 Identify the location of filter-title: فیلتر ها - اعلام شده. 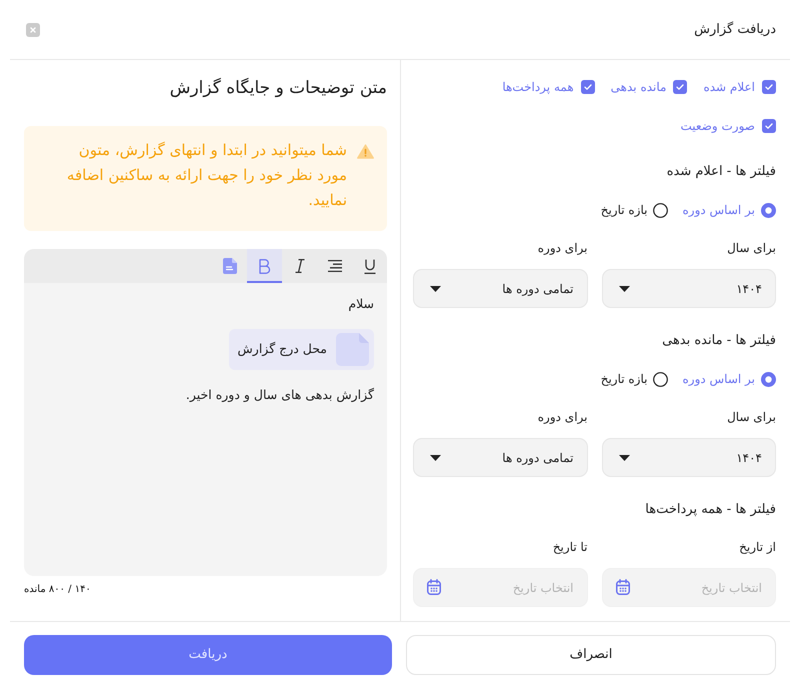
(721, 172).